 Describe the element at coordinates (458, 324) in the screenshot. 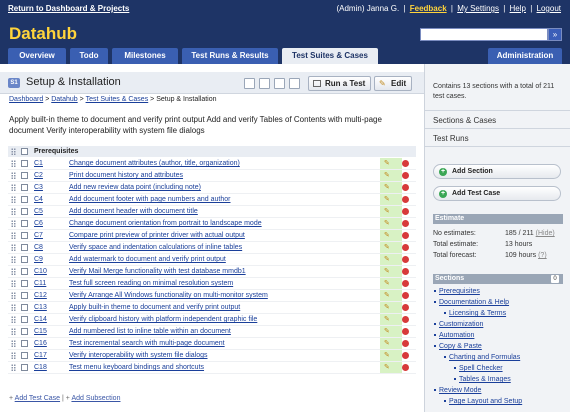

I see `section-tree-item: Customization` at that location.